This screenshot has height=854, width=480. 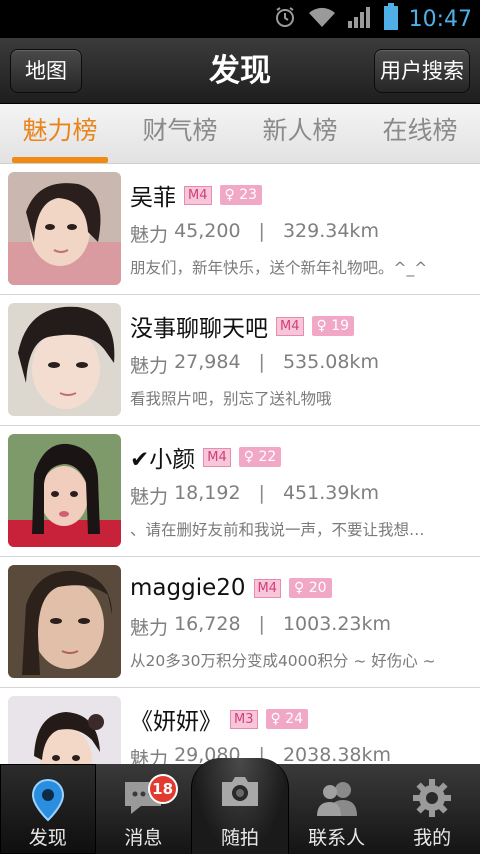 I want to click on nav-contacts: 联系人, so click(x=337, y=809).